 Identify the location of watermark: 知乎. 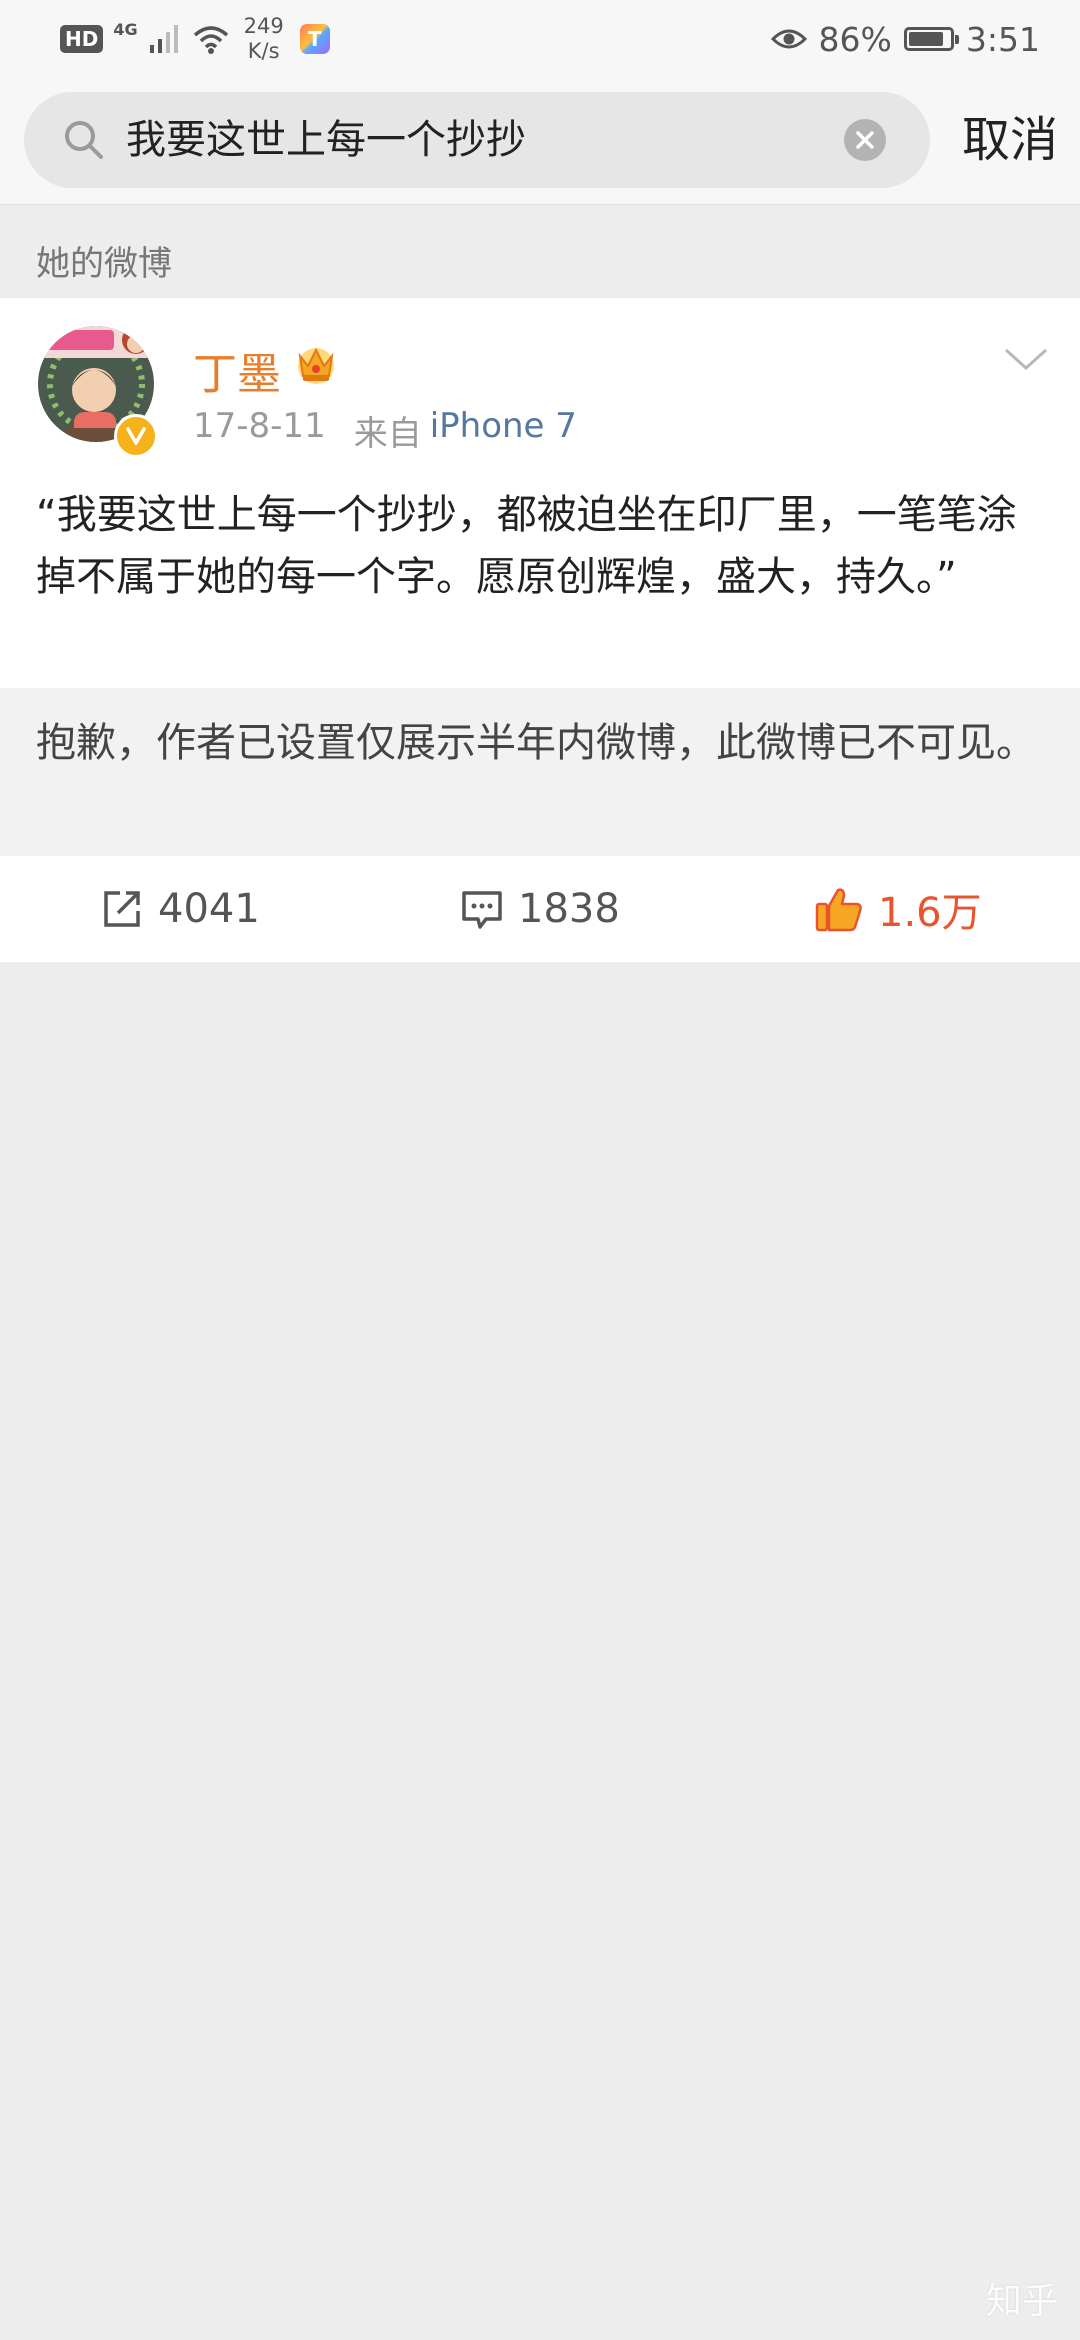
(1021, 2301).